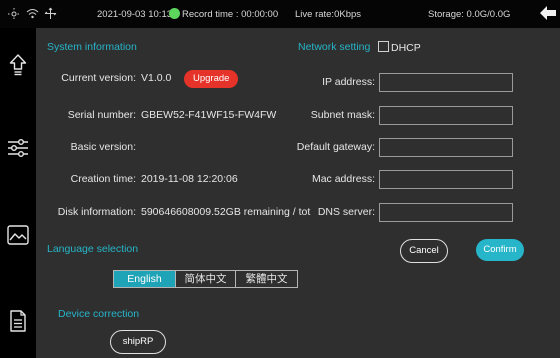 This screenshot has height=358, width=560. I want to click on current-version-label: Current version:, so click(98, 78).